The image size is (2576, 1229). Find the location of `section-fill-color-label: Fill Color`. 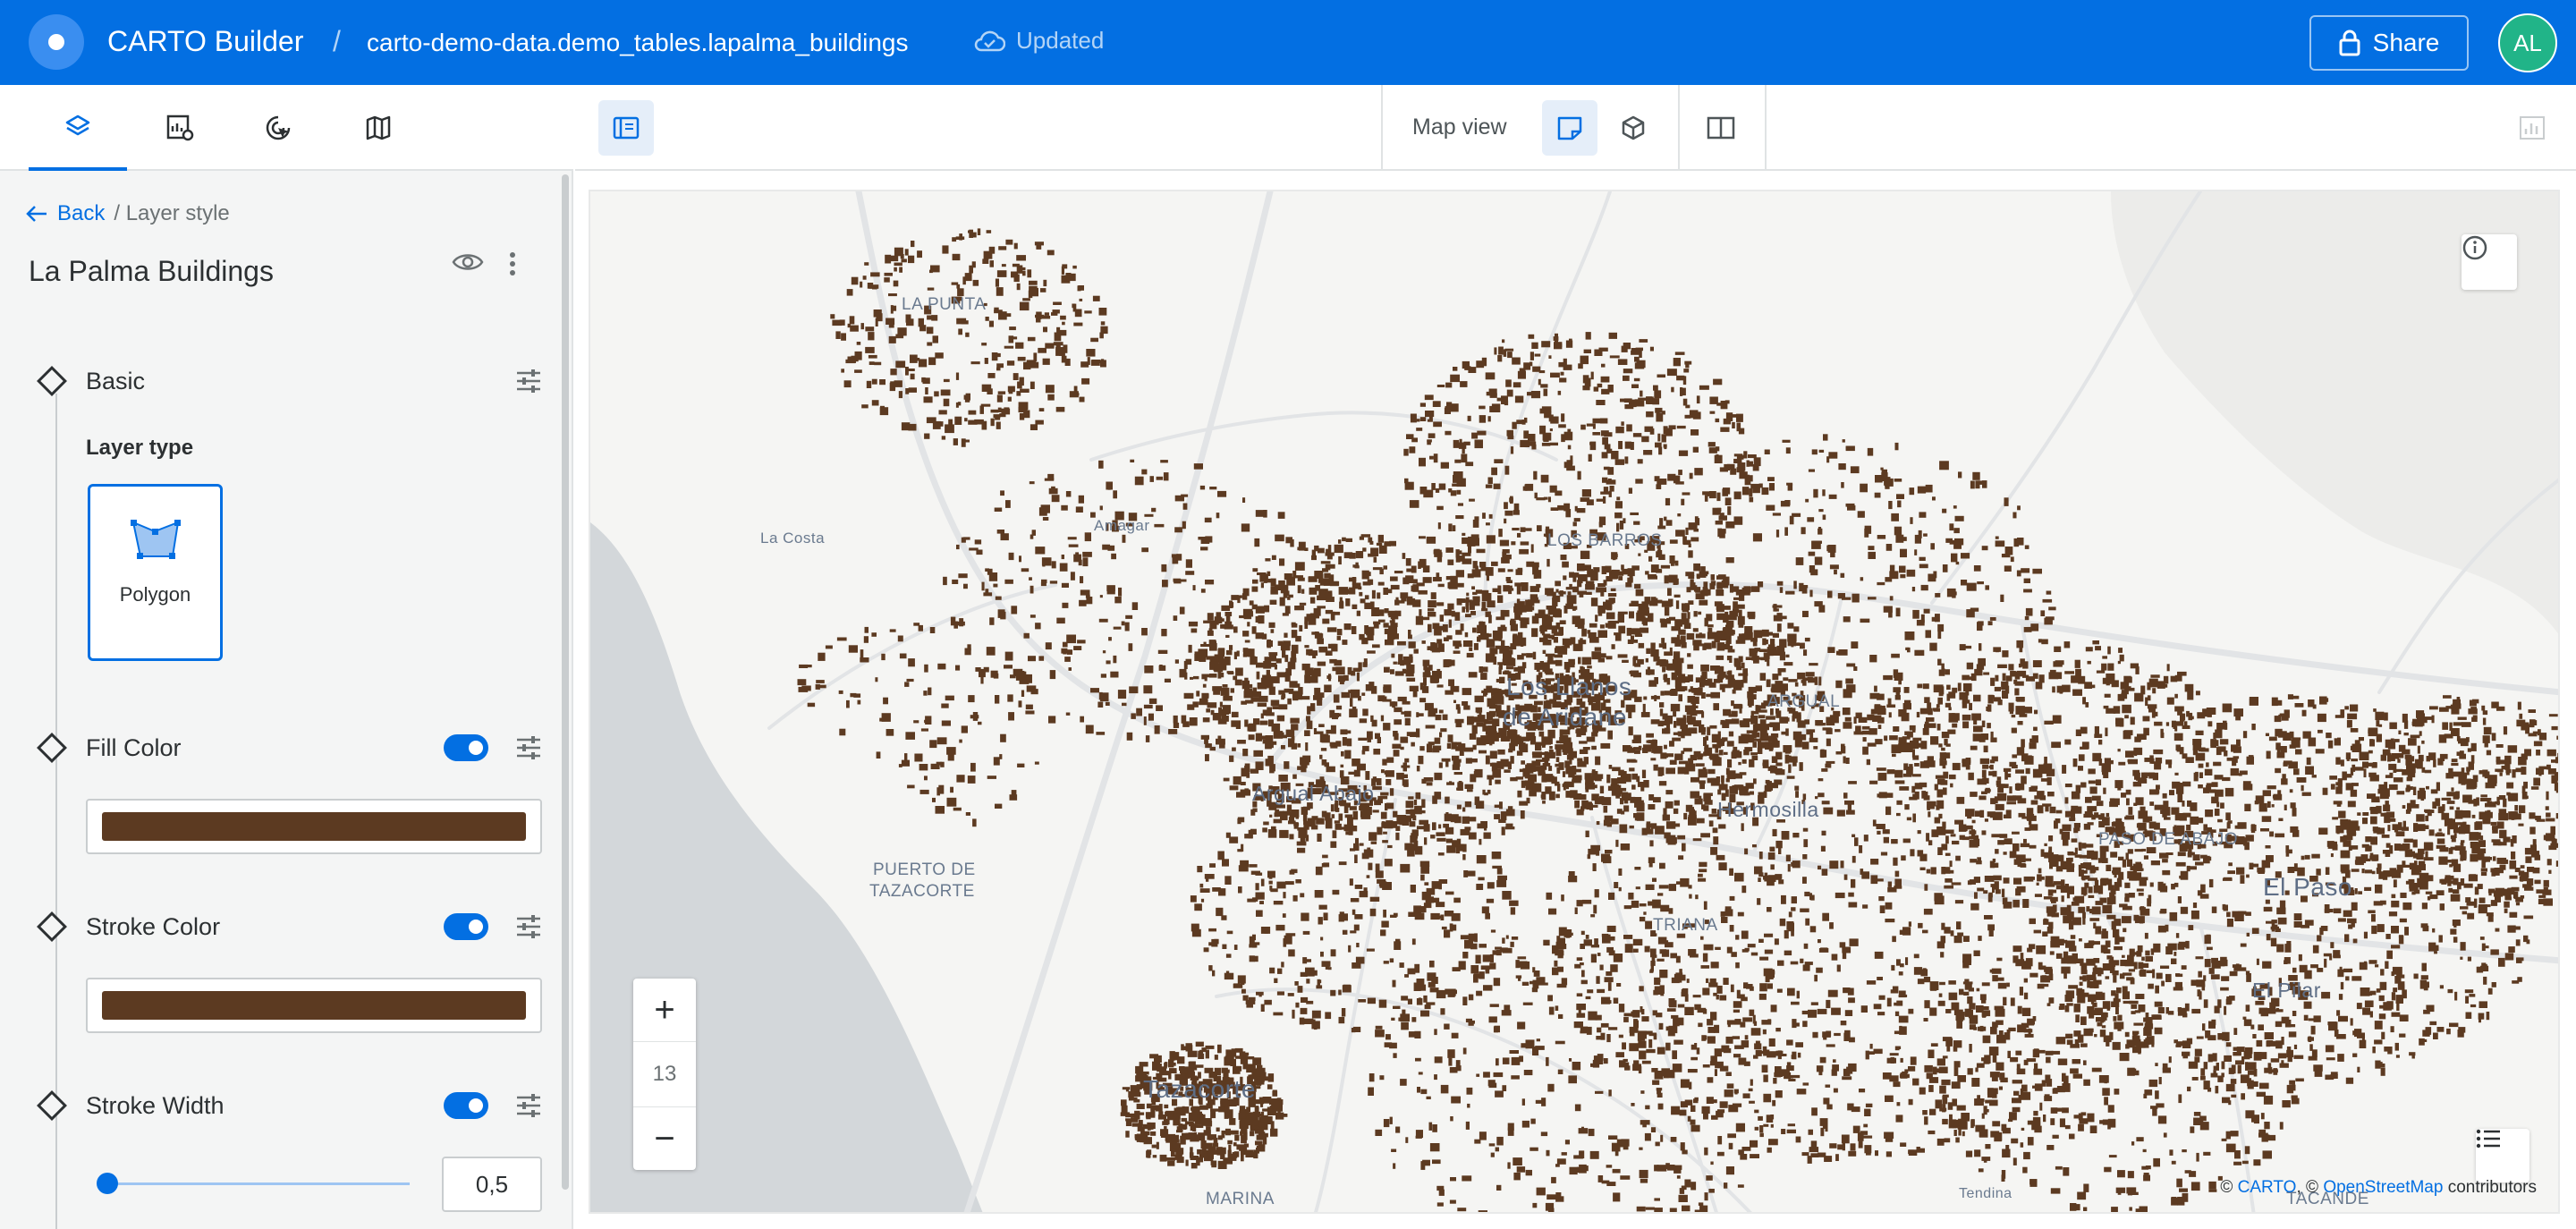

section-fill-color-label: Fill Color is located at coordinates (134, 747).